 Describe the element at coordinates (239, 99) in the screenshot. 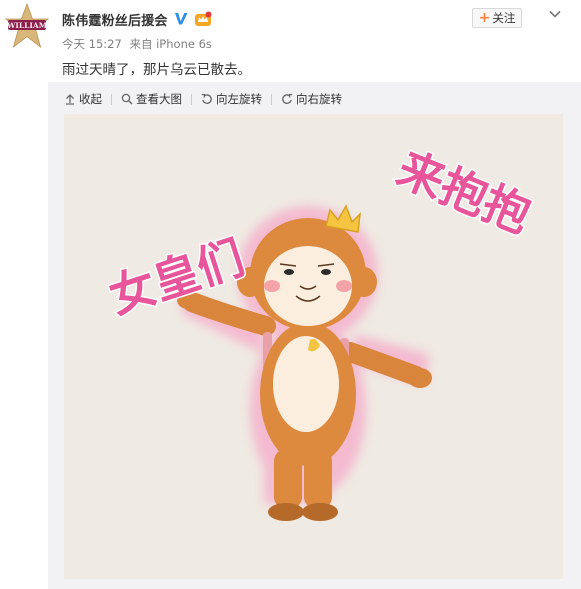

I see `rotate-left-label: 向左旋转` at that location.